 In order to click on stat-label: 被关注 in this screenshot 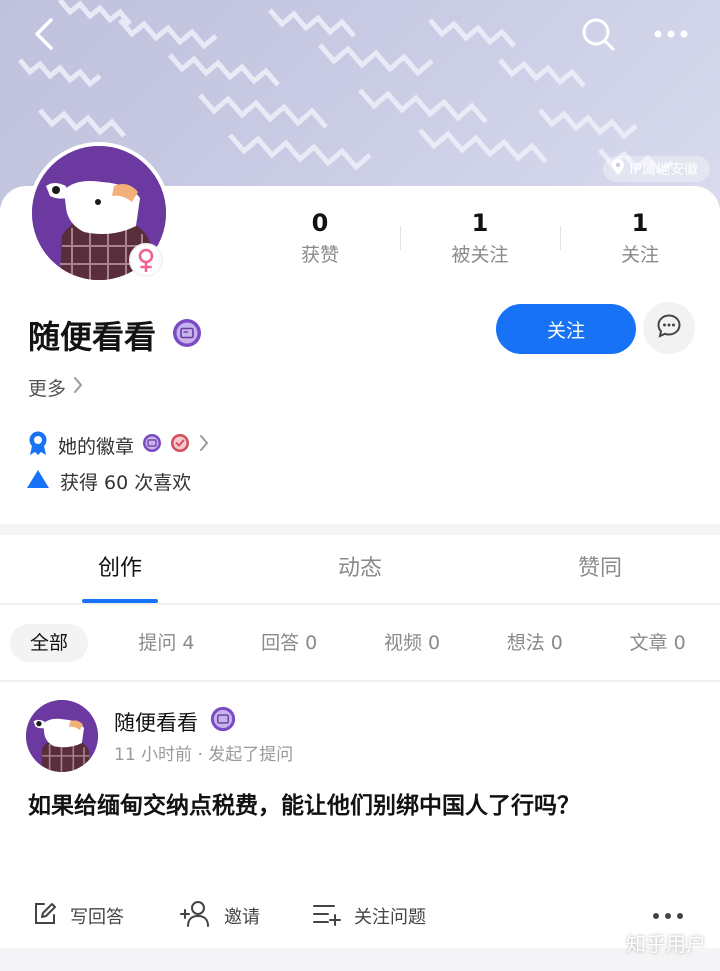, I will do `click(480, 255)`.